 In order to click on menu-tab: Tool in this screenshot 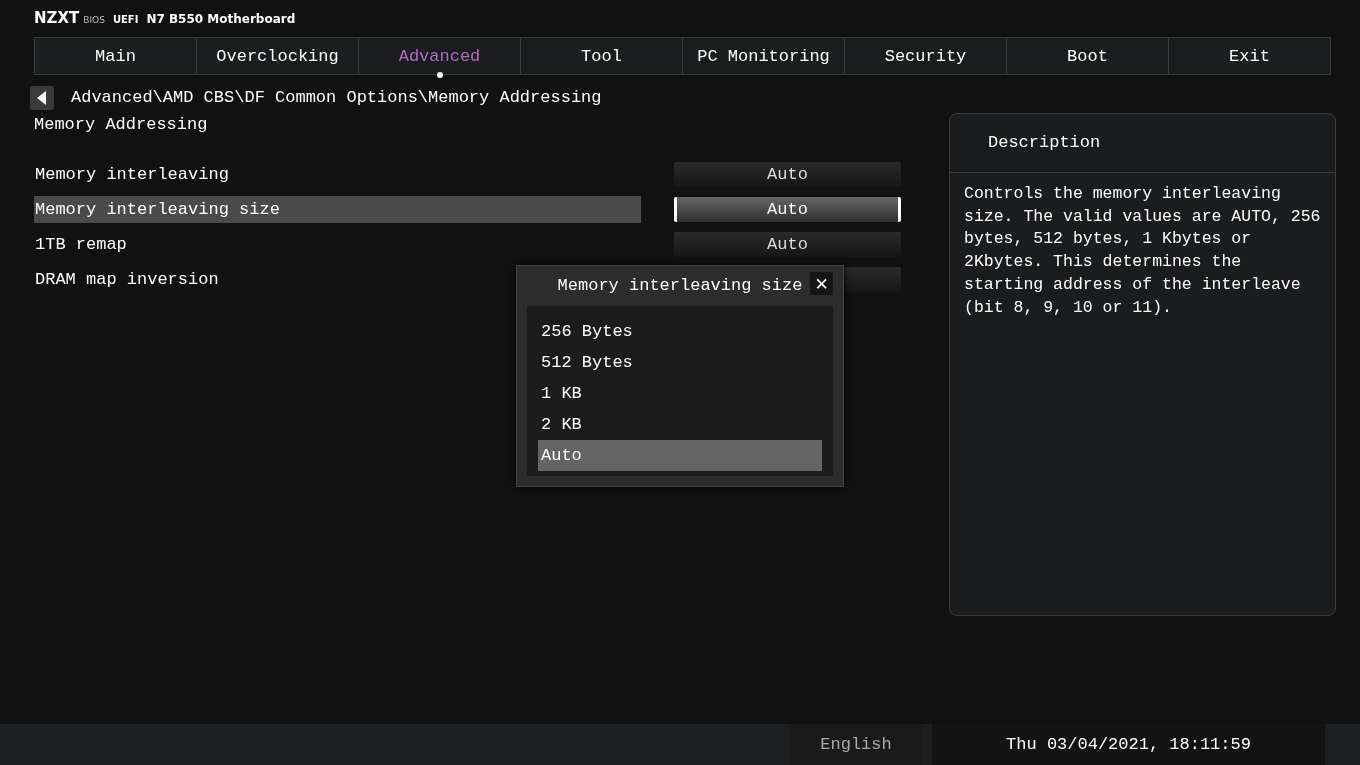, I will do `click(602, 56)`.